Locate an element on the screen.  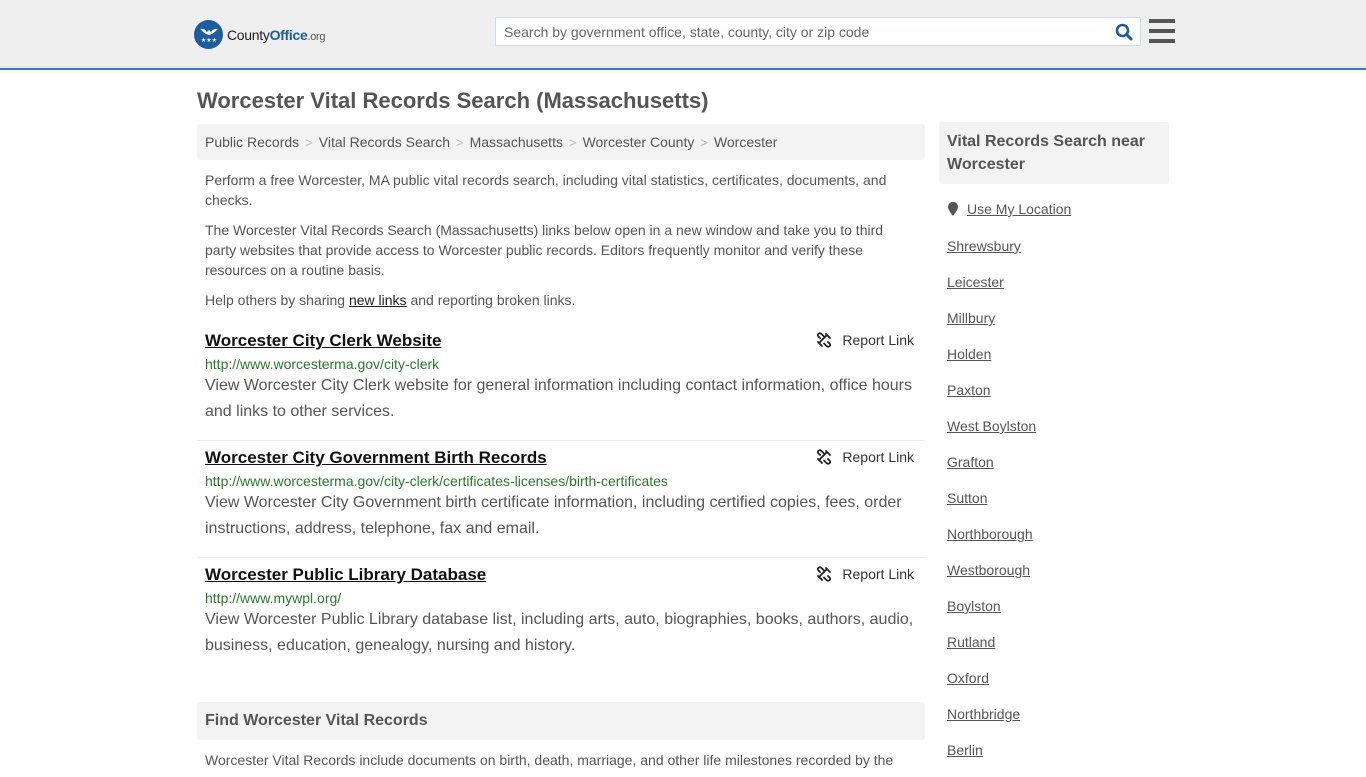
nearby-place-link: Leicester is located at coordinates (975, 282).